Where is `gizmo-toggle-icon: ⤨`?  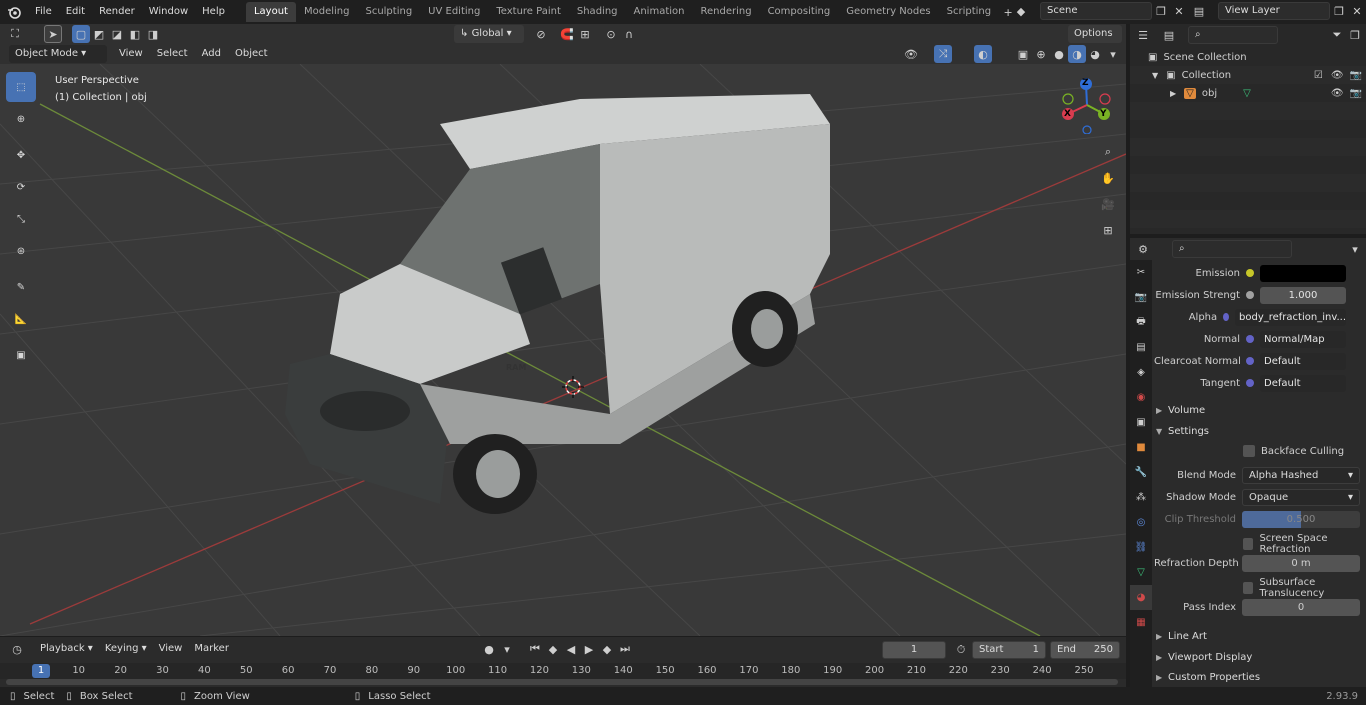
gizmo-toggle-icon: ⤨ is located at coordinates (943, 54).